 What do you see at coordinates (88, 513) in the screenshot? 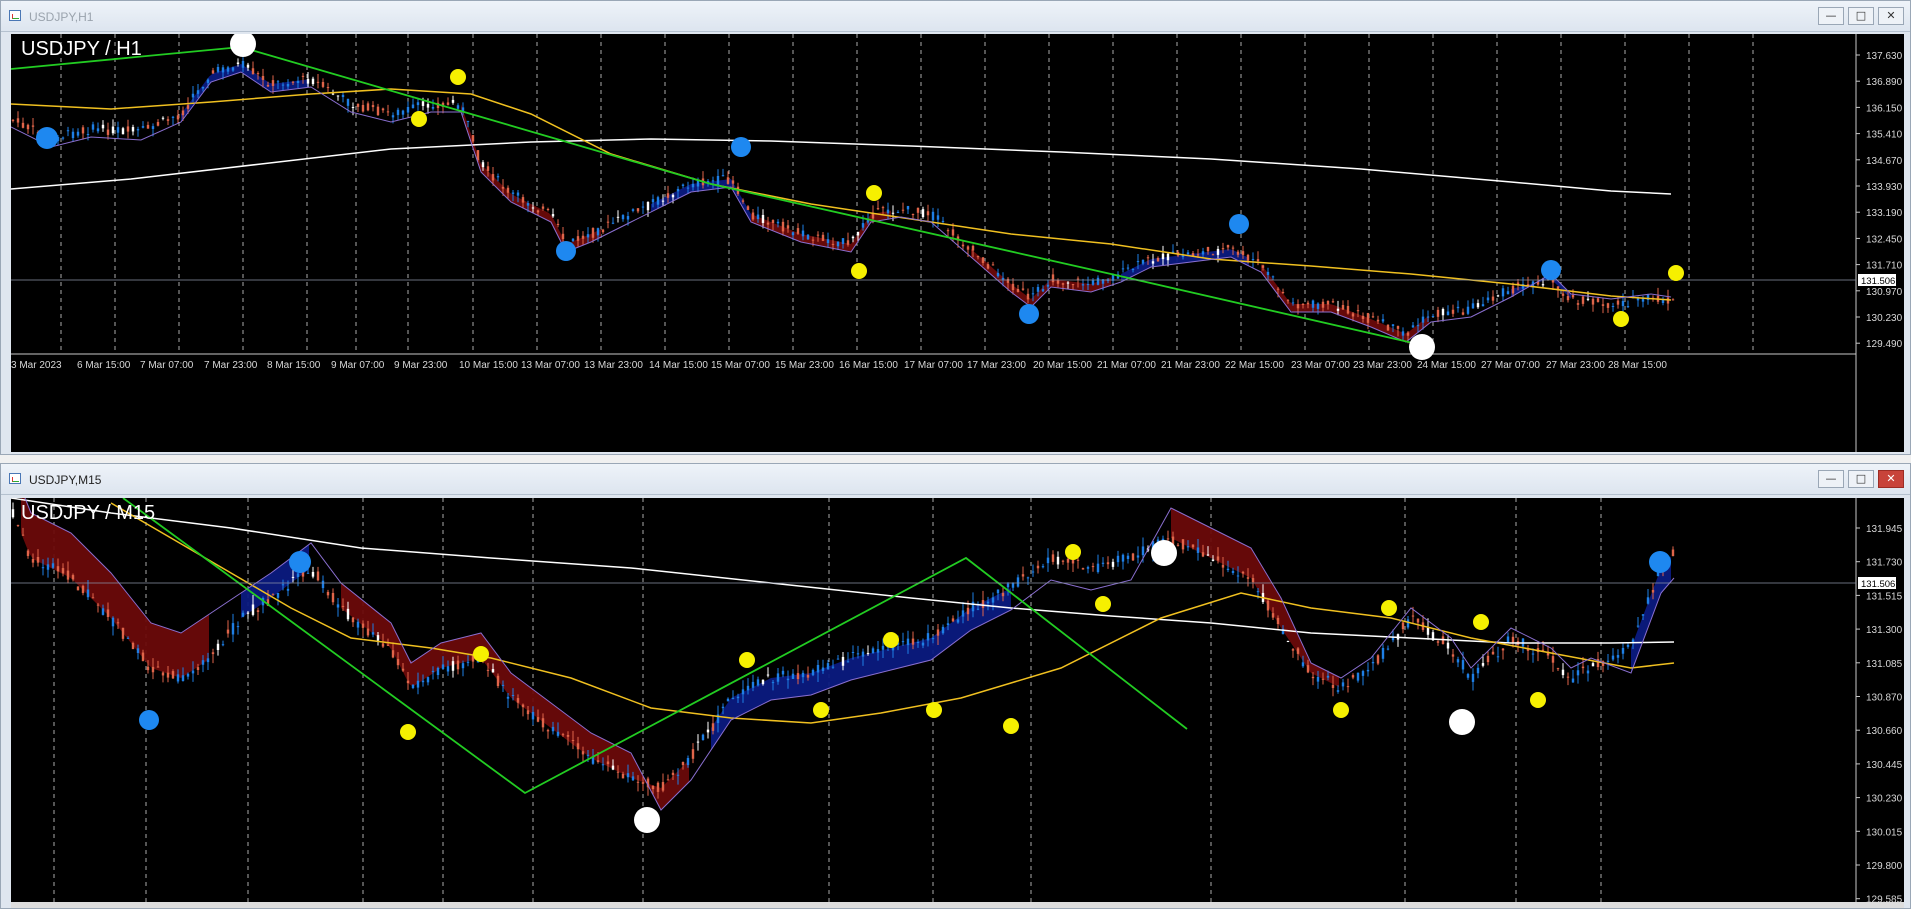
I see `chart-symbol-label: USDJPY / M15` at bounding box center [88, 513].